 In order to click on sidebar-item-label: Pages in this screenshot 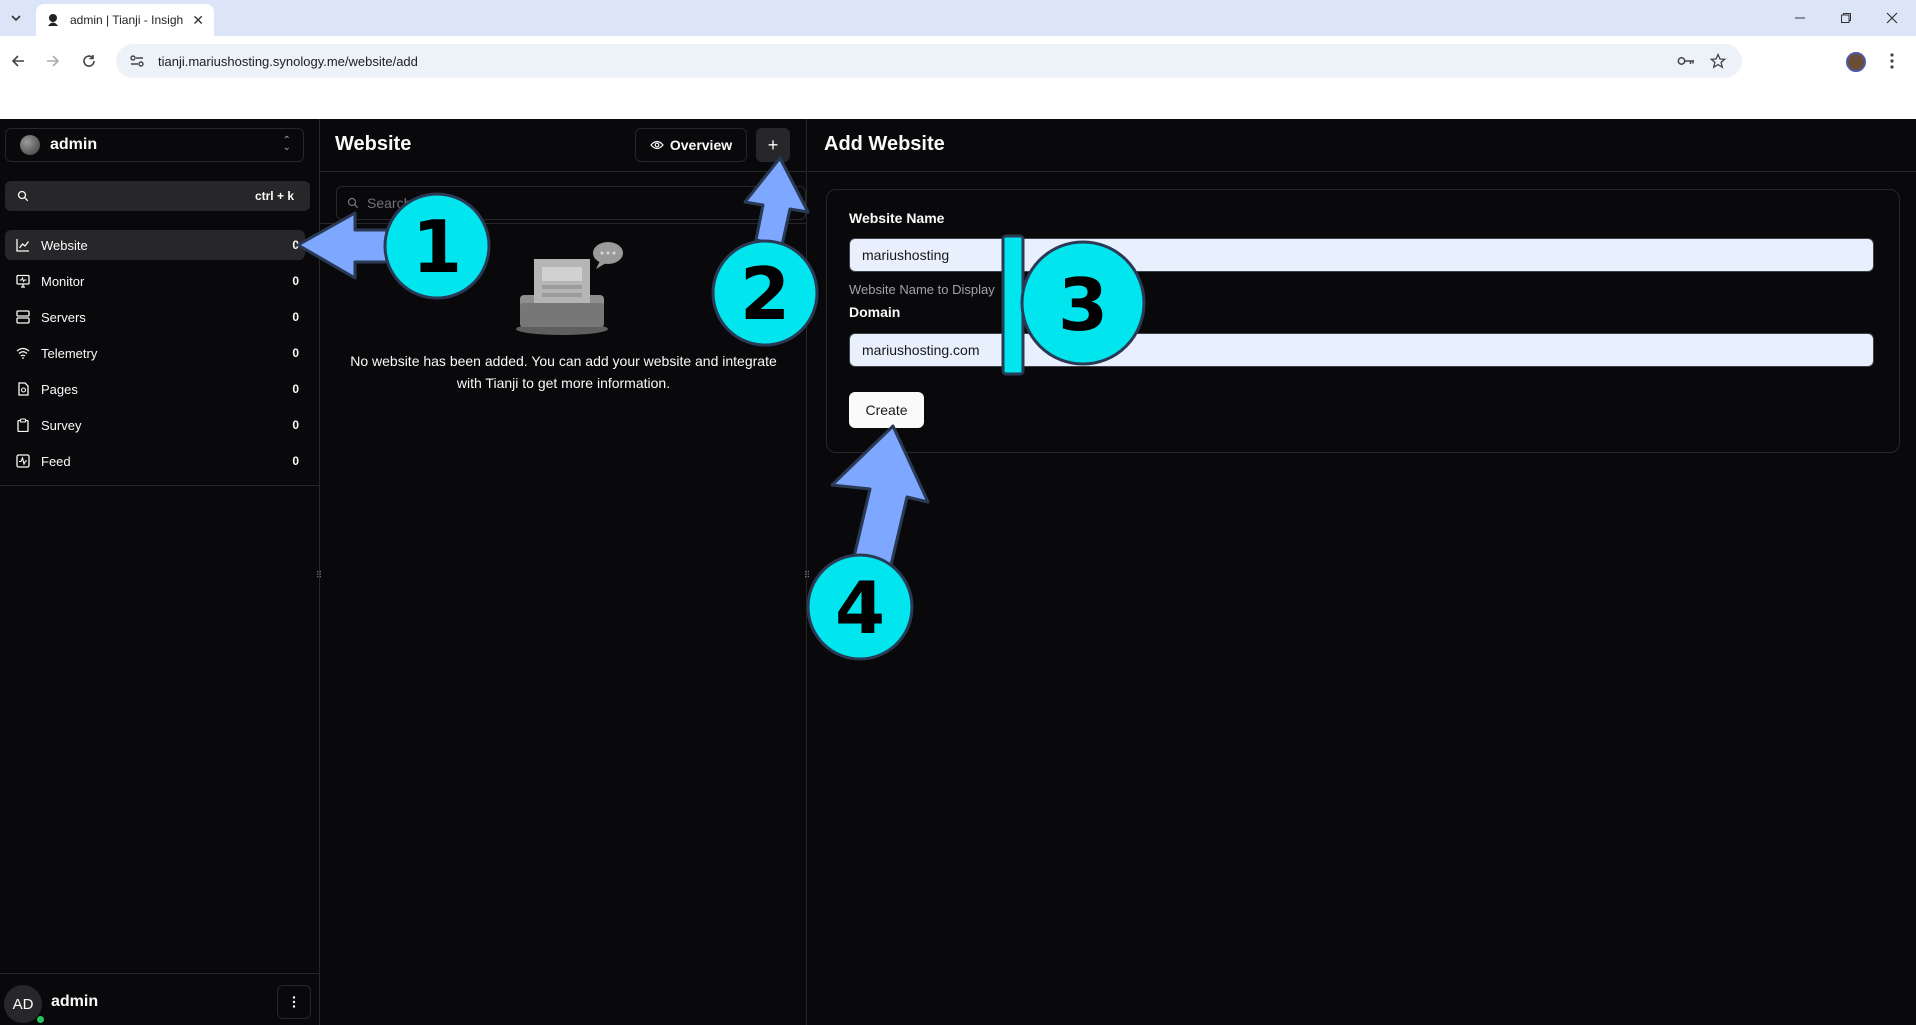, I will do `click(59, 389)`.